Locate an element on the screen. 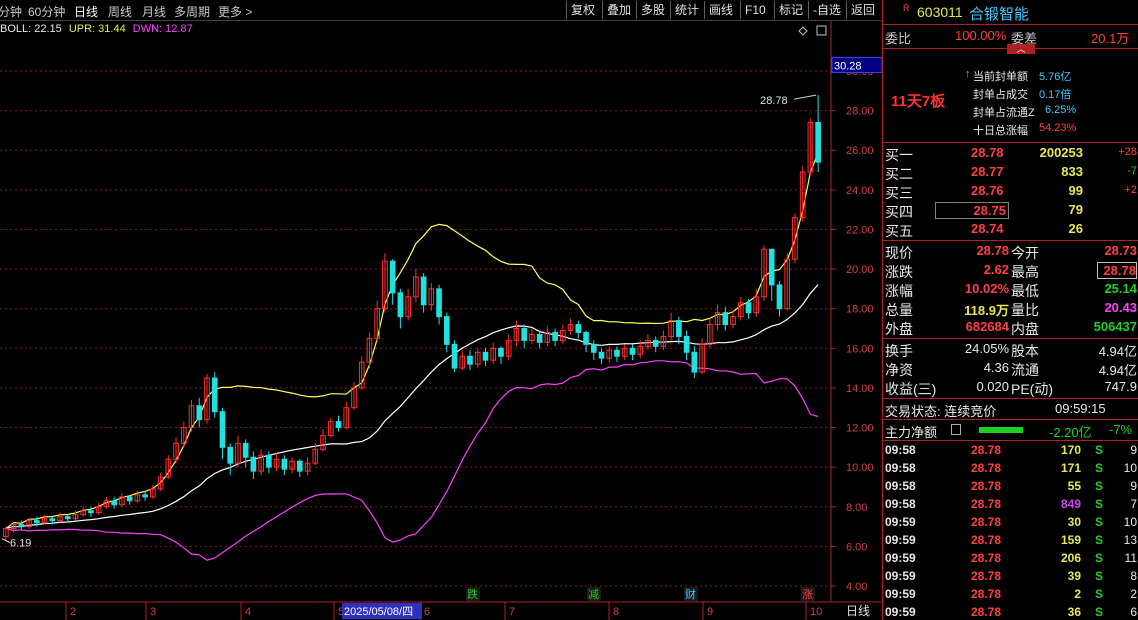 The image size is (1138, 620). tick-volume: 170 is located at coordinates (1070, 450).